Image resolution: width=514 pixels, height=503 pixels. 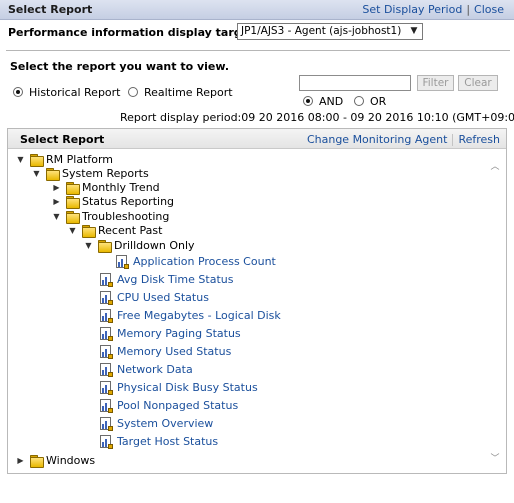 I want to click on tree-node-report: CPU Used Status, so click(x=210, y=298).